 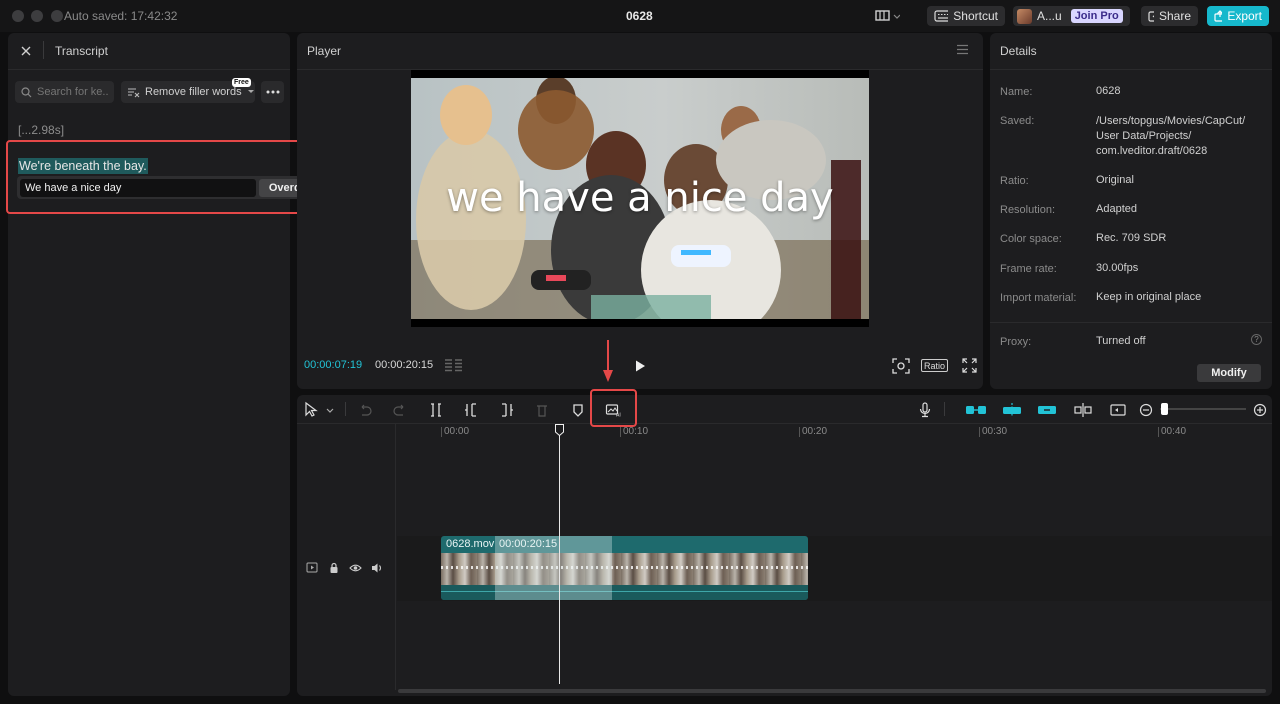 What do you see at coordinates (400, 410) in the screenshot?
I see `redo-button` at bounding box center [400, 410].